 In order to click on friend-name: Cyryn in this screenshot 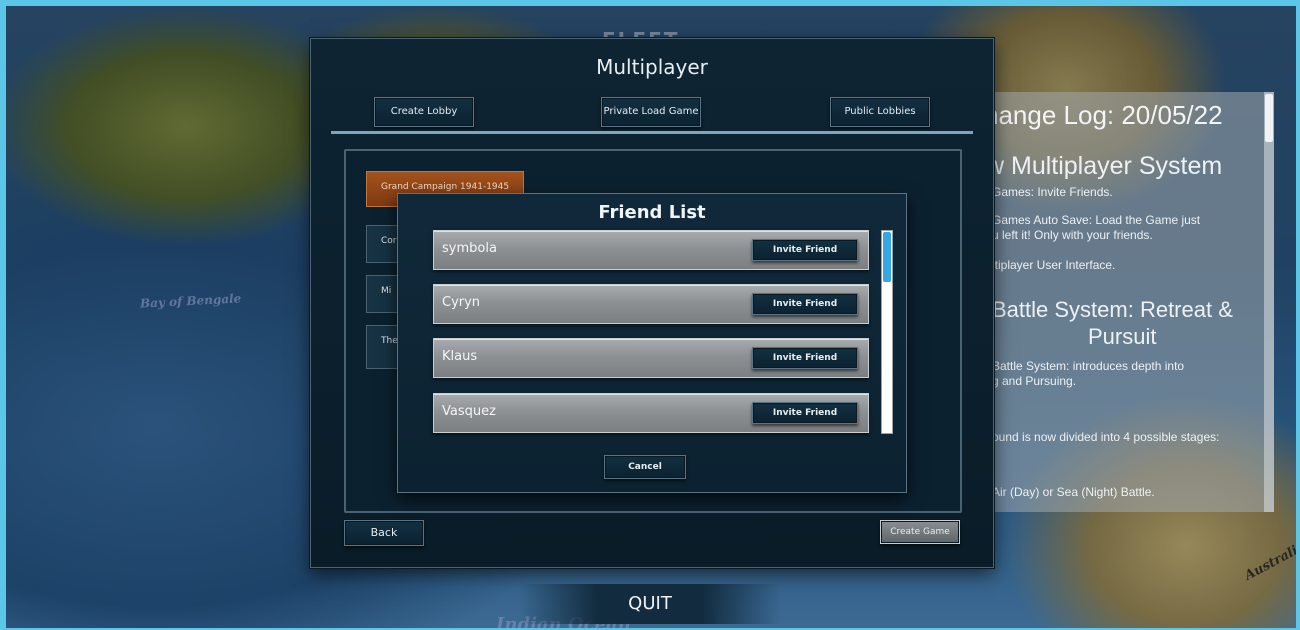, I will do `click(461, 302)`.